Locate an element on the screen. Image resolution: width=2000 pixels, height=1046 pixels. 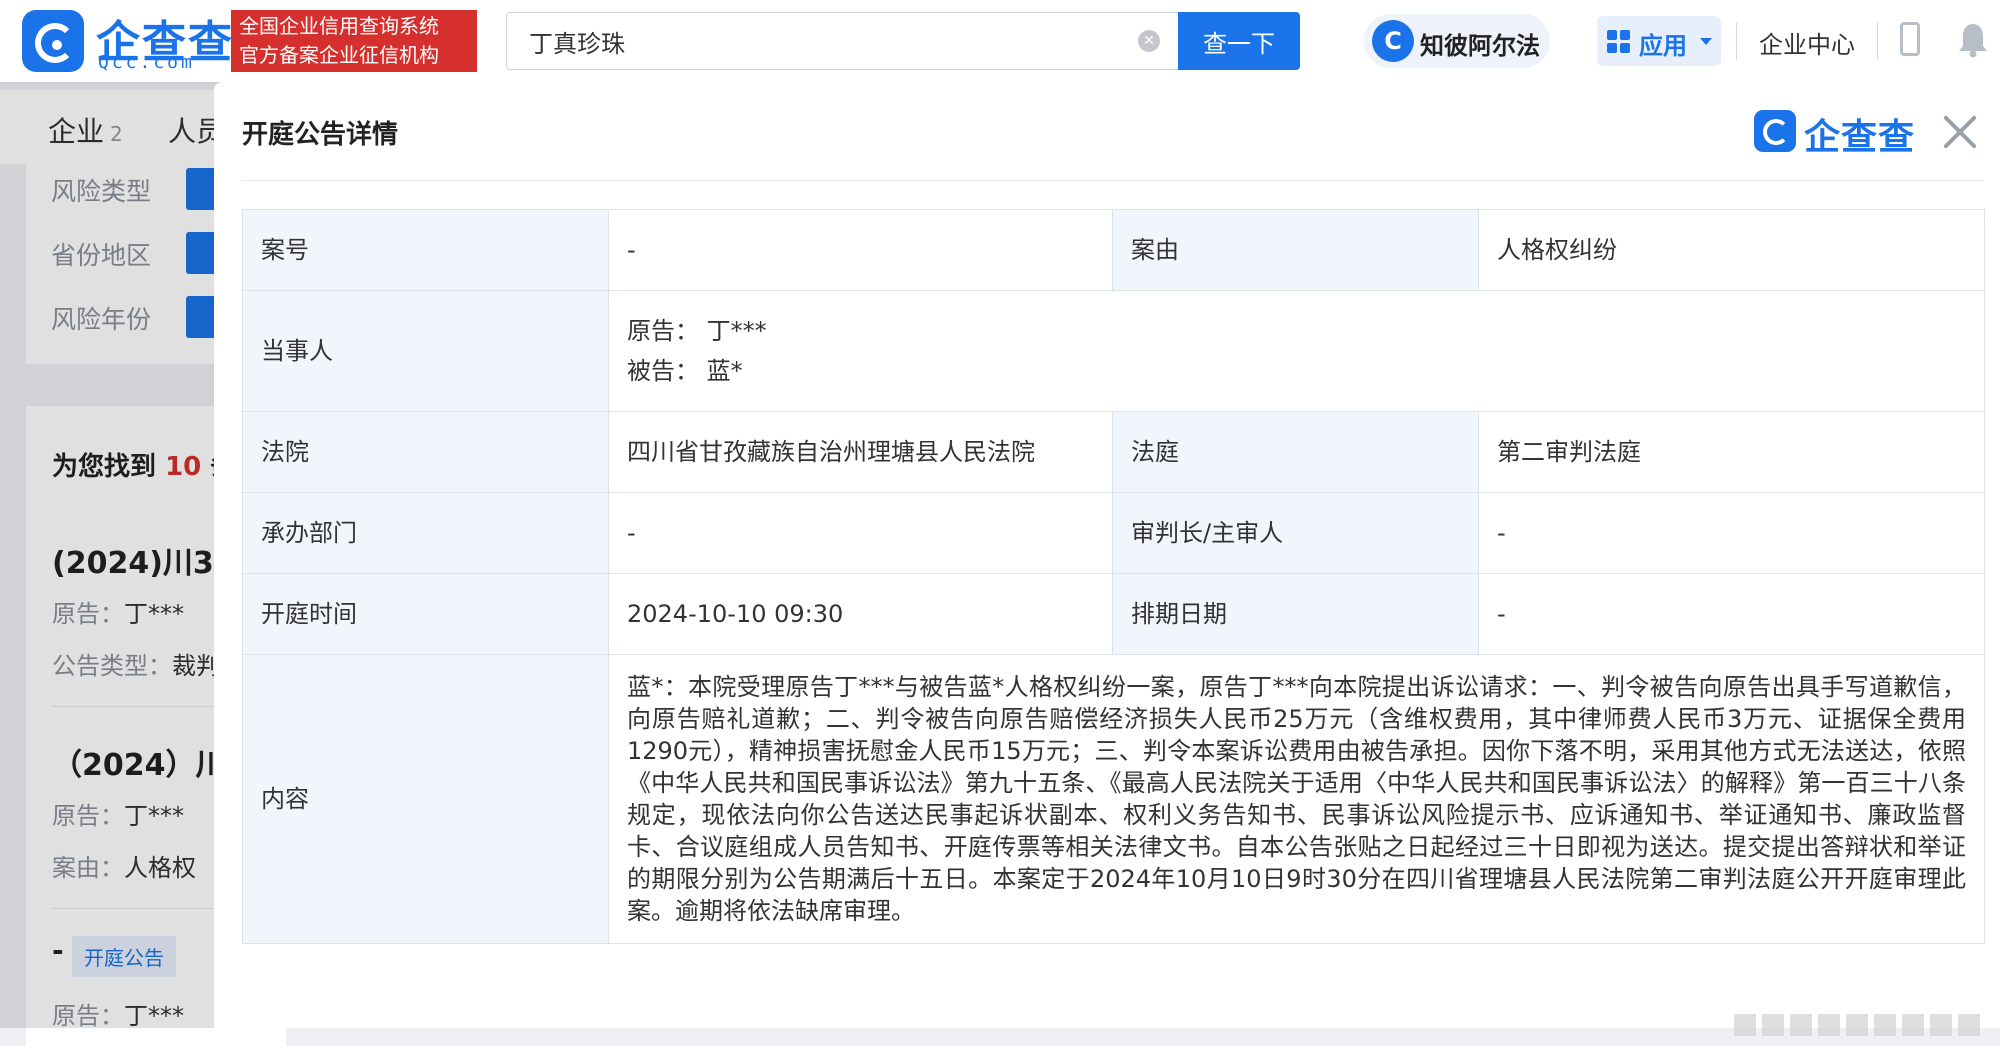
bell-icon is located at coordinates (1973, 40).